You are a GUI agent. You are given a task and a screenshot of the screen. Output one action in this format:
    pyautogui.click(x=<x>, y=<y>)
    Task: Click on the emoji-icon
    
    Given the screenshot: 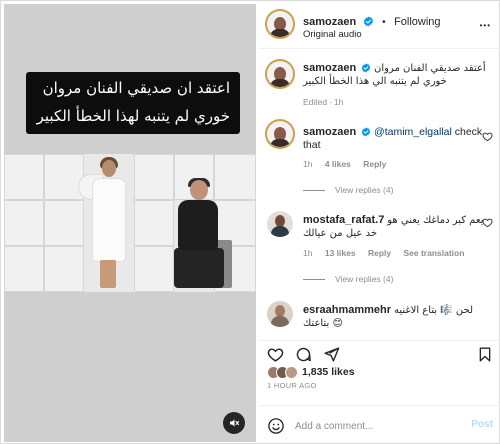 What is the action you would take?
    pyautogui.click(x=276, y=426)
    